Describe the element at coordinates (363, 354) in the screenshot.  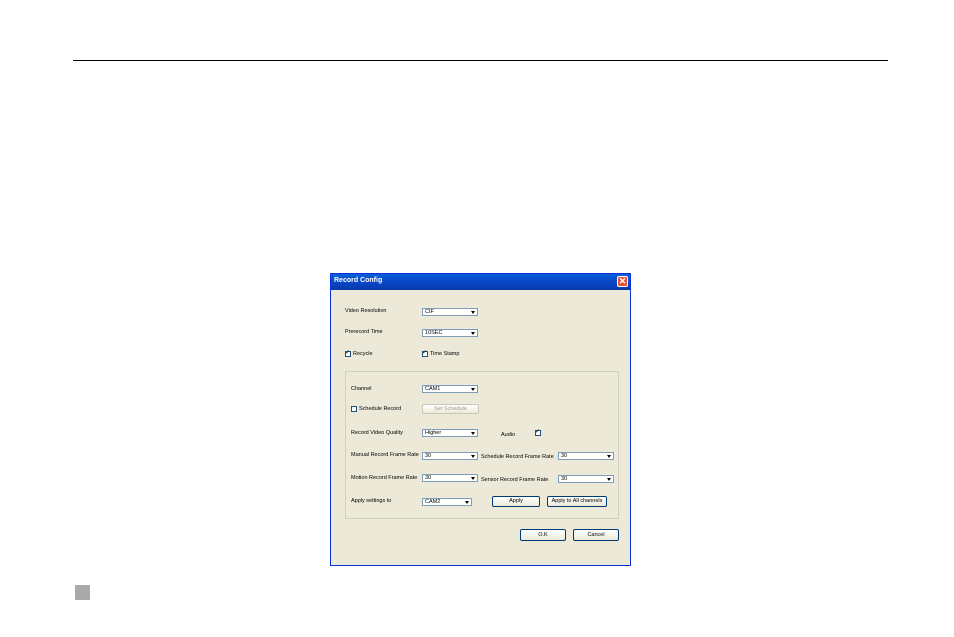
I see `recycle-label: Recycle` at that location.